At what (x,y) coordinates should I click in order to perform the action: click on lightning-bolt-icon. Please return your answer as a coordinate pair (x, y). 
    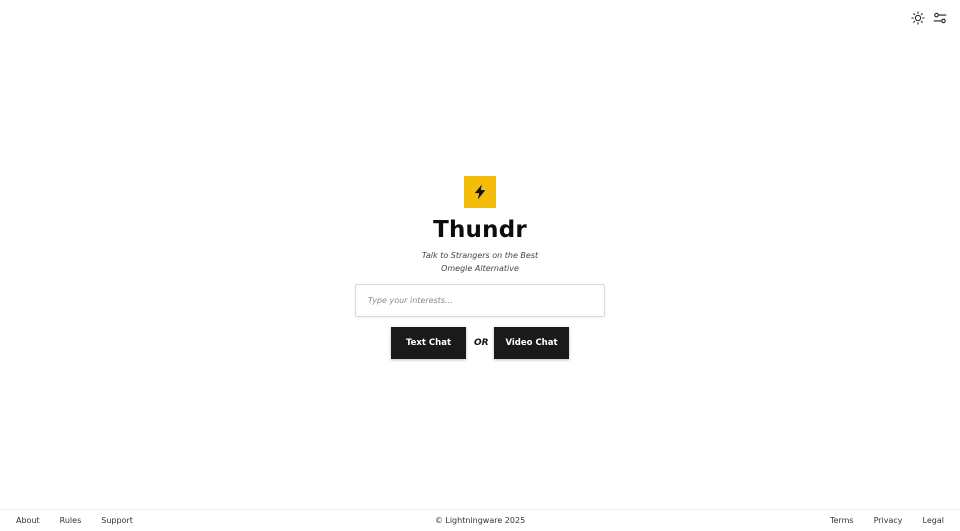
    Looking at the image, I should click on (480, 192).